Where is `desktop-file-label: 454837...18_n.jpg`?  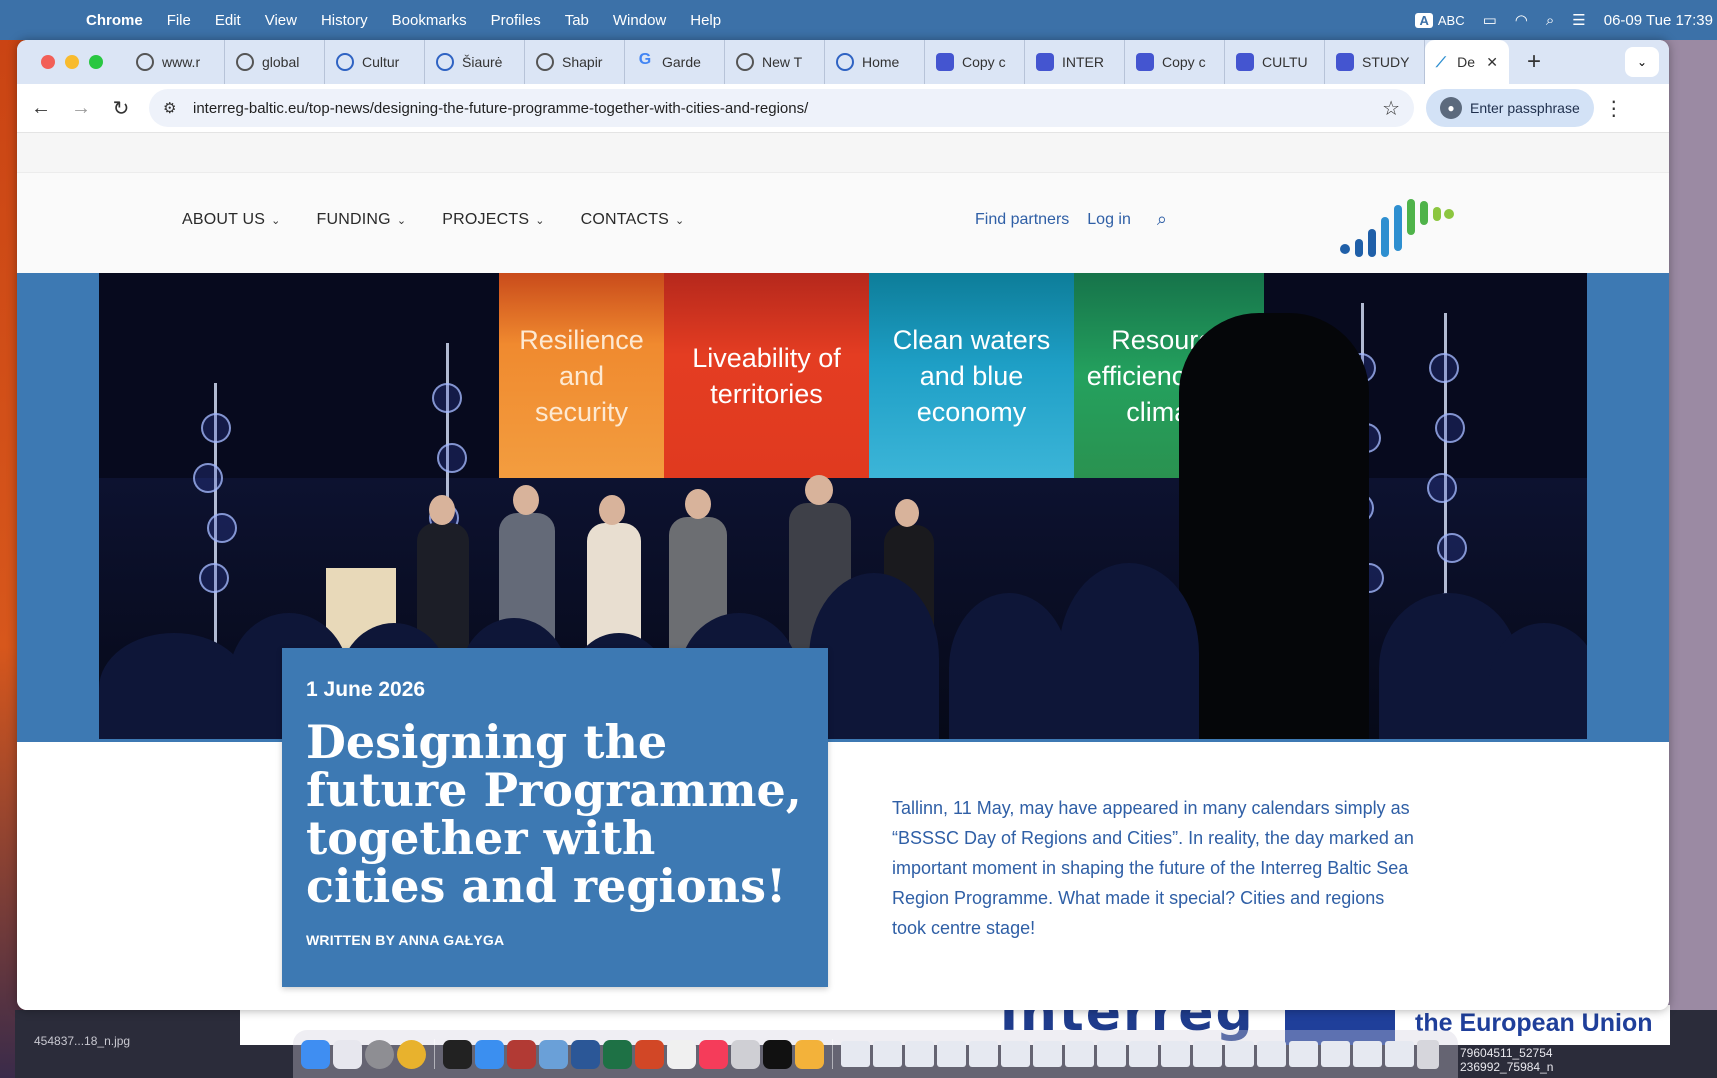 desktop-file-label: 454837...18_n.jpg is located at coordinates (82, 1041).